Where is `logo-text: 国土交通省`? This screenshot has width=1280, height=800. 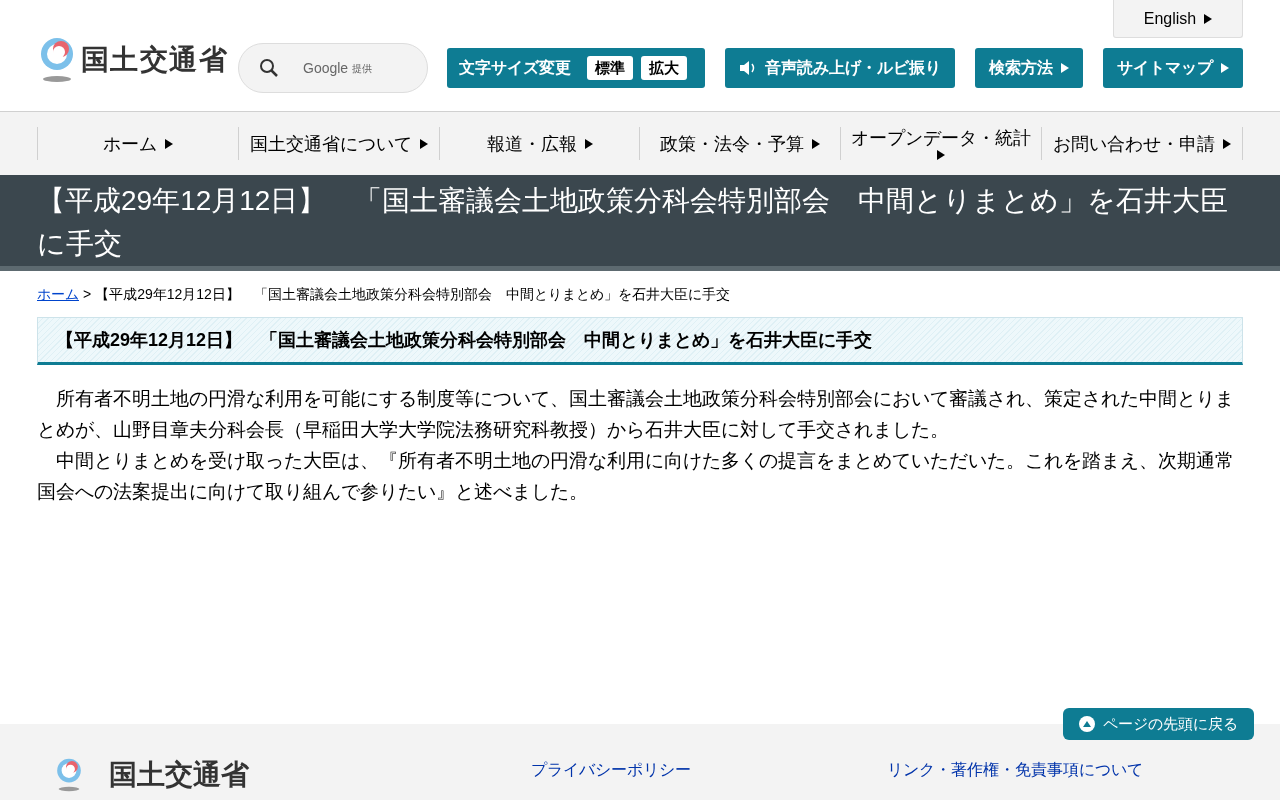
logo-text: 国土交通省 is located at coordinates (154, 60).